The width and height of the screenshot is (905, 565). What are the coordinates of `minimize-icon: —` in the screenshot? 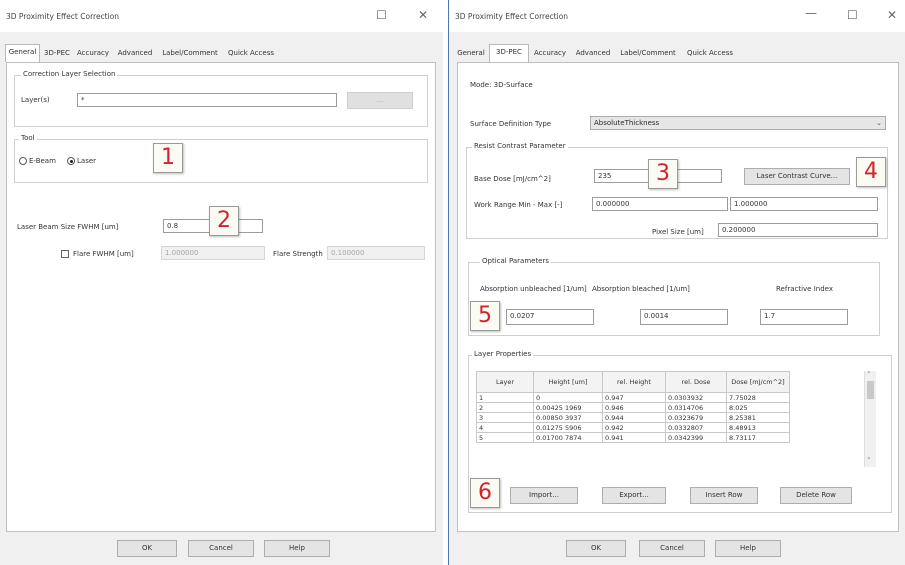 It's located at (811, 13).